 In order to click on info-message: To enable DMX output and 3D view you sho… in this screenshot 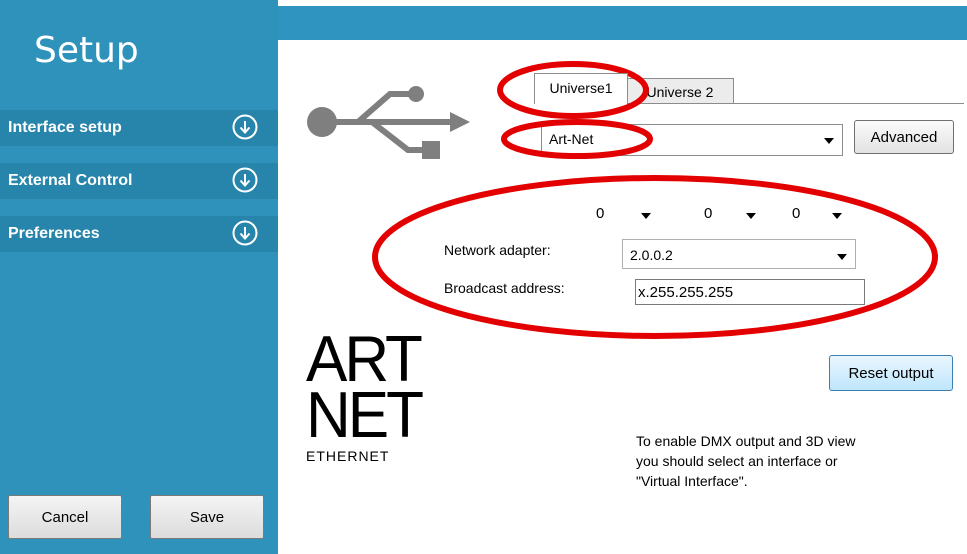, I will do `click(746, 461)`.